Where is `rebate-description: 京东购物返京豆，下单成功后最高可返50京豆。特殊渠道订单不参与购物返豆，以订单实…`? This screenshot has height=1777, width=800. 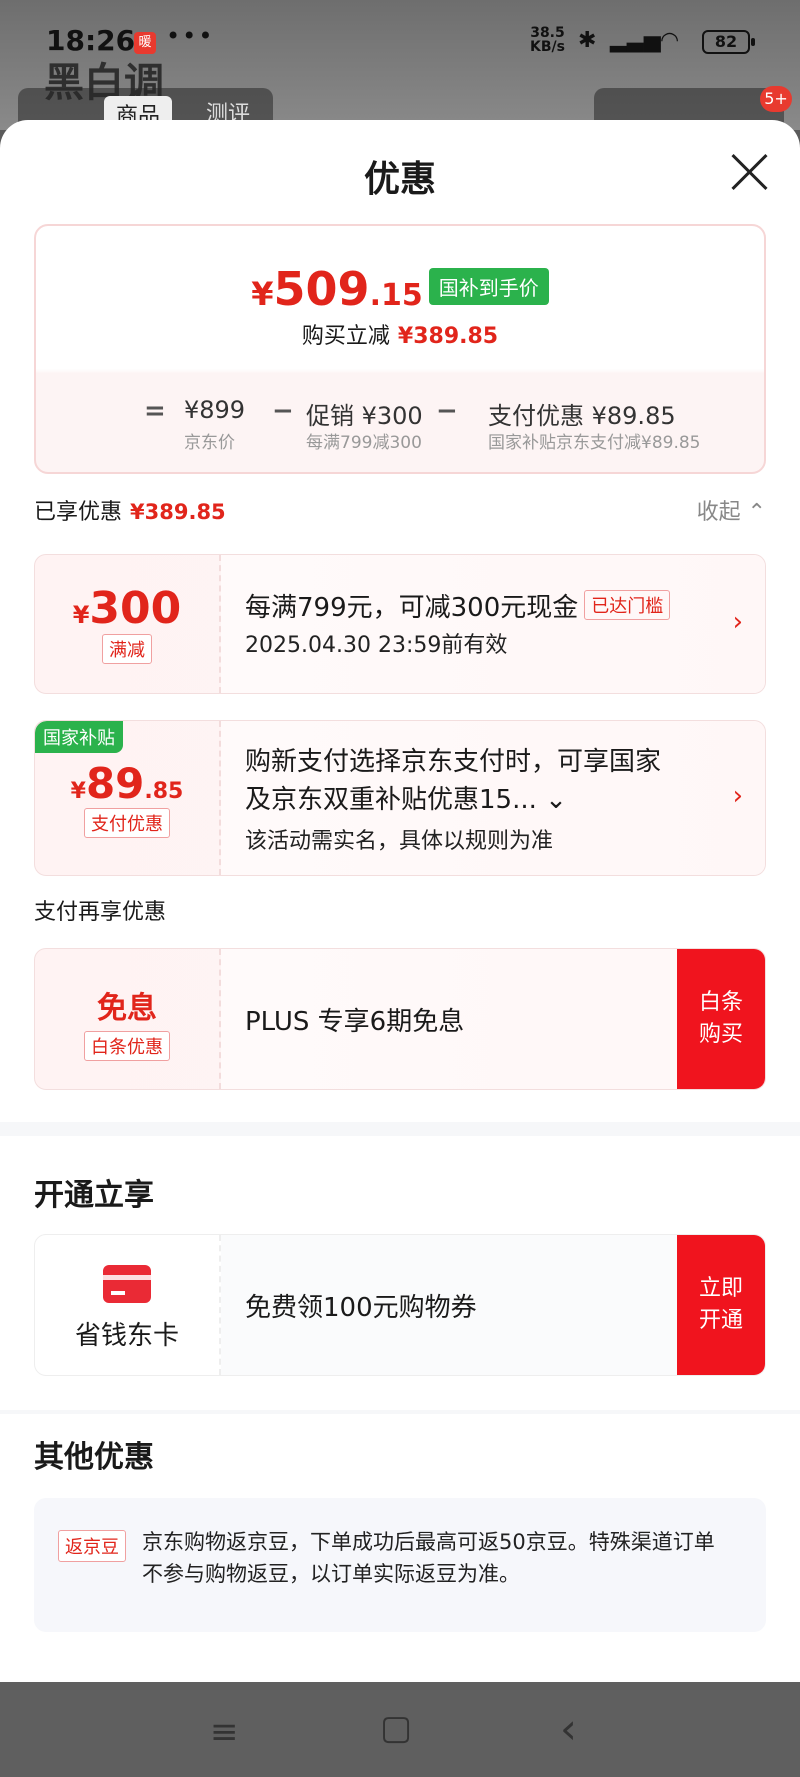
rebate-description: 京东购物返京豆，下单成功后最高可返50京豆。特殊渠道订单不参与购物返豆，以订单实… is located at coordinates (428, 1558).